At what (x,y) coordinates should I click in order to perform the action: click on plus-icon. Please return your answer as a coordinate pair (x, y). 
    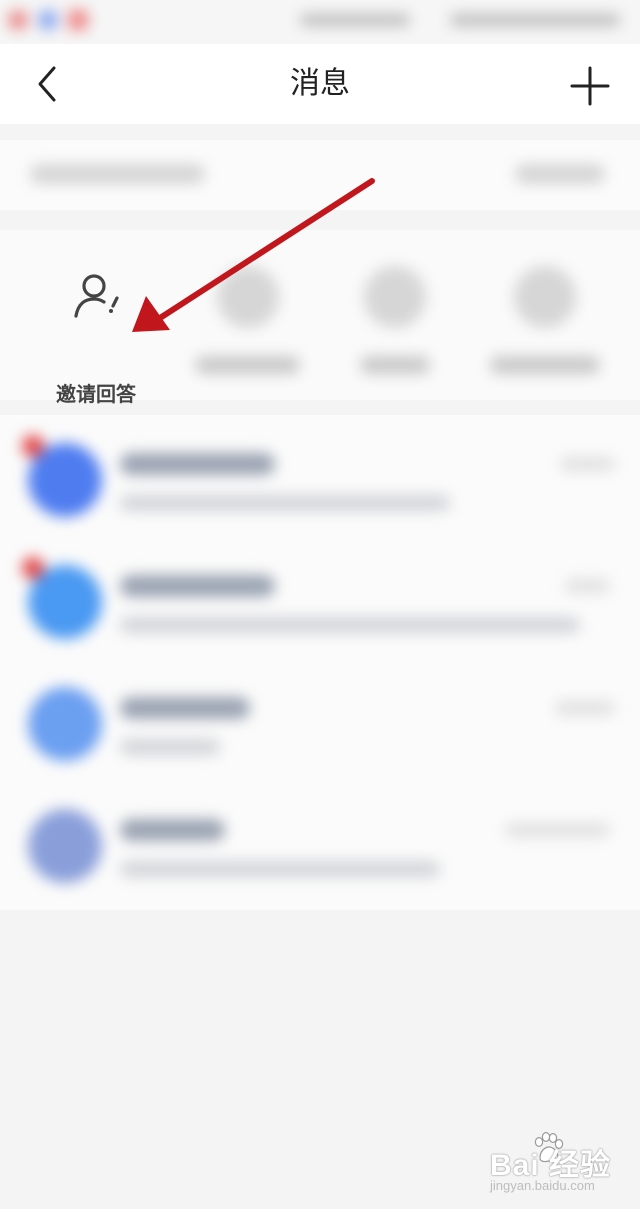
    Looking at the image, I should click on (590, 86).